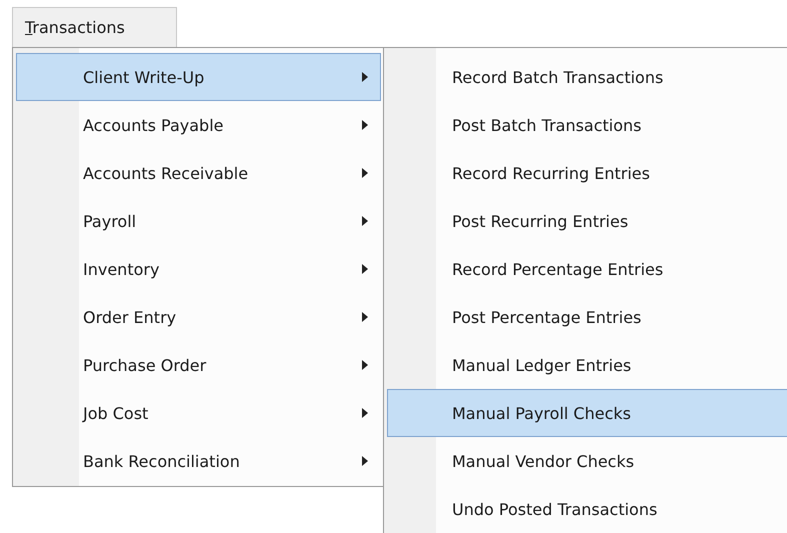  What do you see at coordinates (587, 221) in the screenshot?
I see `submenu-item: Post Recurring Entries` at bounding box center [587, 221].